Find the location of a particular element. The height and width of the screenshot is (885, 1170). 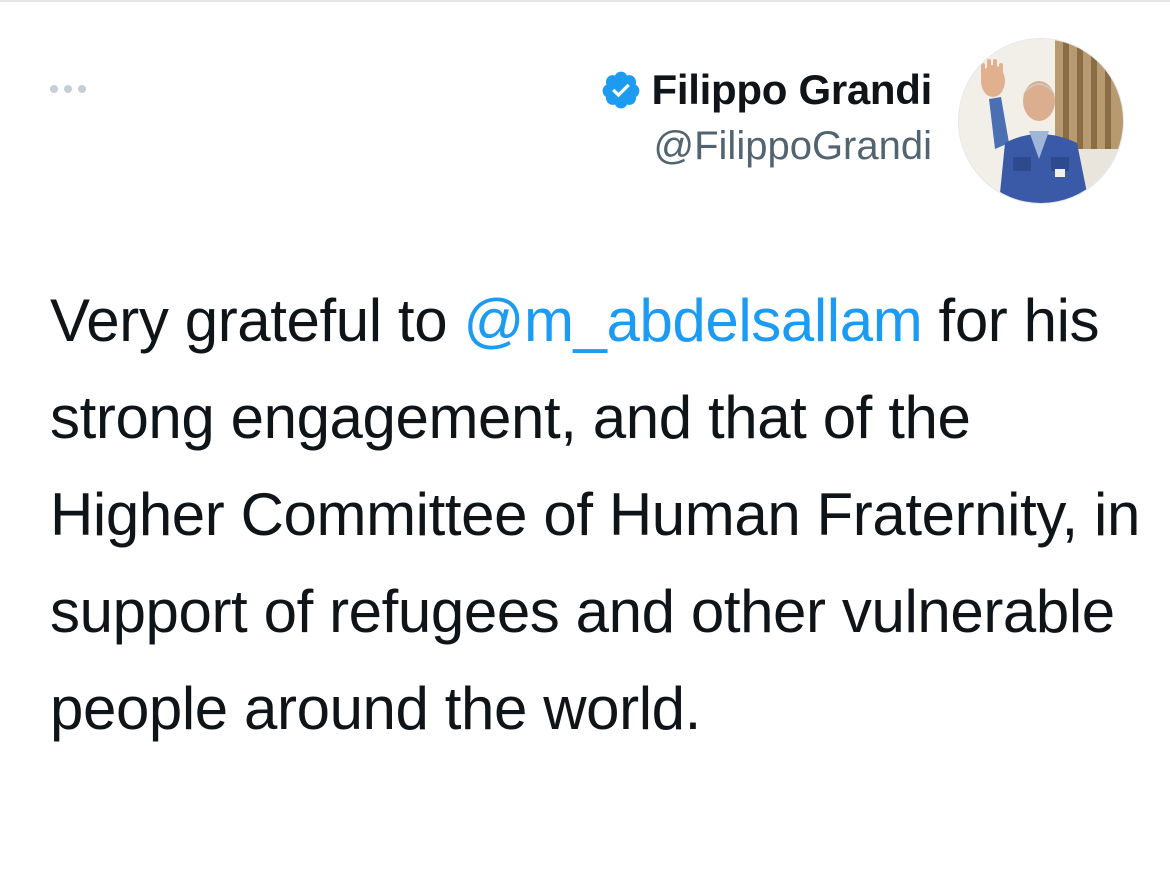

profile-photo-avatar is located at coordinates (1041, 121).